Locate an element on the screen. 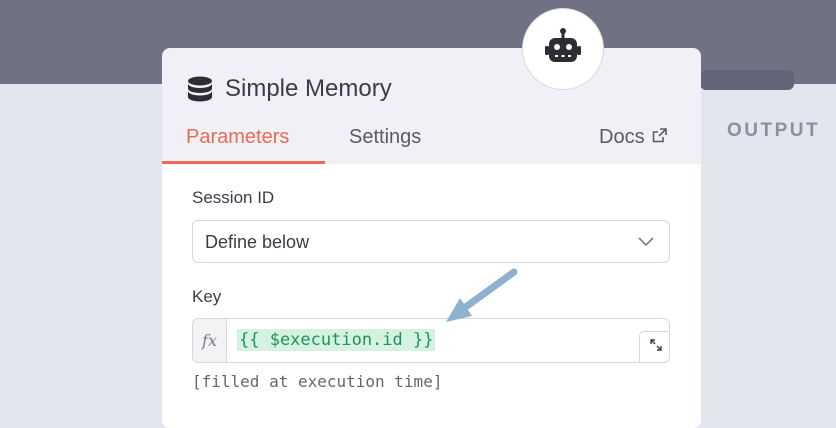 The width and height of the screenshot is (836, 428). annotation-arrow-icon is located at coordinates (482, 295).